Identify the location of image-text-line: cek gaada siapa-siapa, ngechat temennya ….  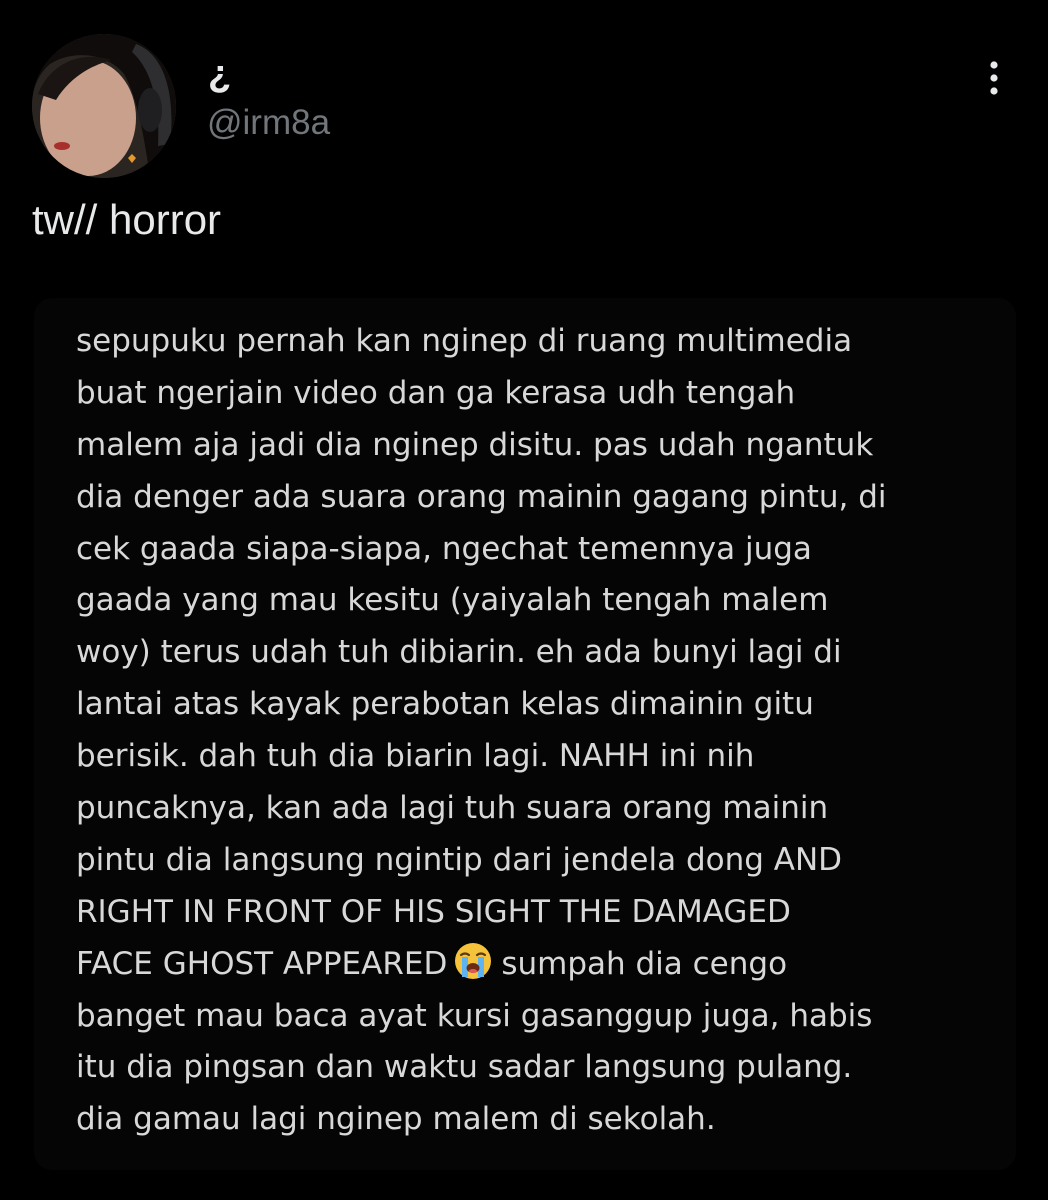
(444, 548).